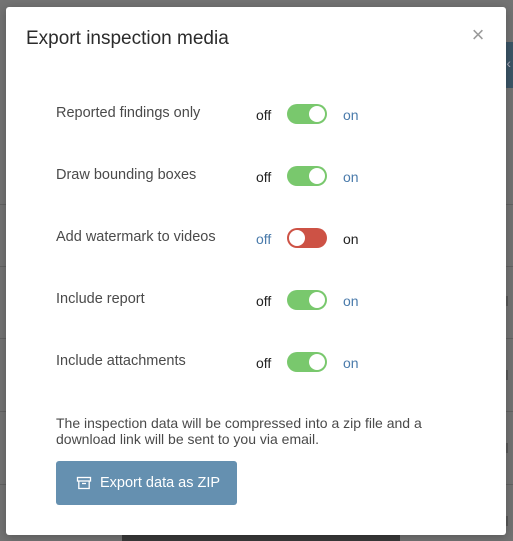  What do you see at coordinates (84, 483) in the screenshot?
I see `archive-icon` at bounding box center [84, 483].